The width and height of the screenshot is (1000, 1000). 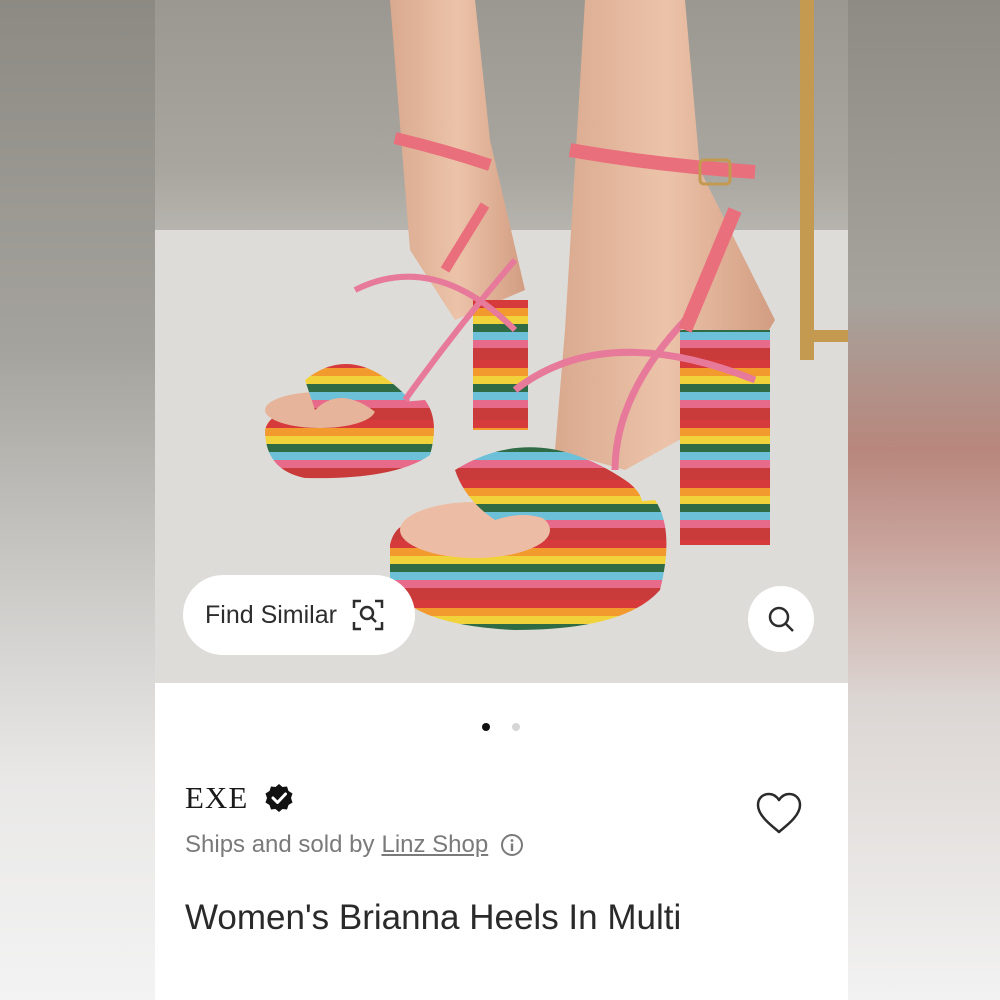 What do you see at coordinates (512, 845) in the screenshot?
I see `info-icon` at bounding box center [512, 845].